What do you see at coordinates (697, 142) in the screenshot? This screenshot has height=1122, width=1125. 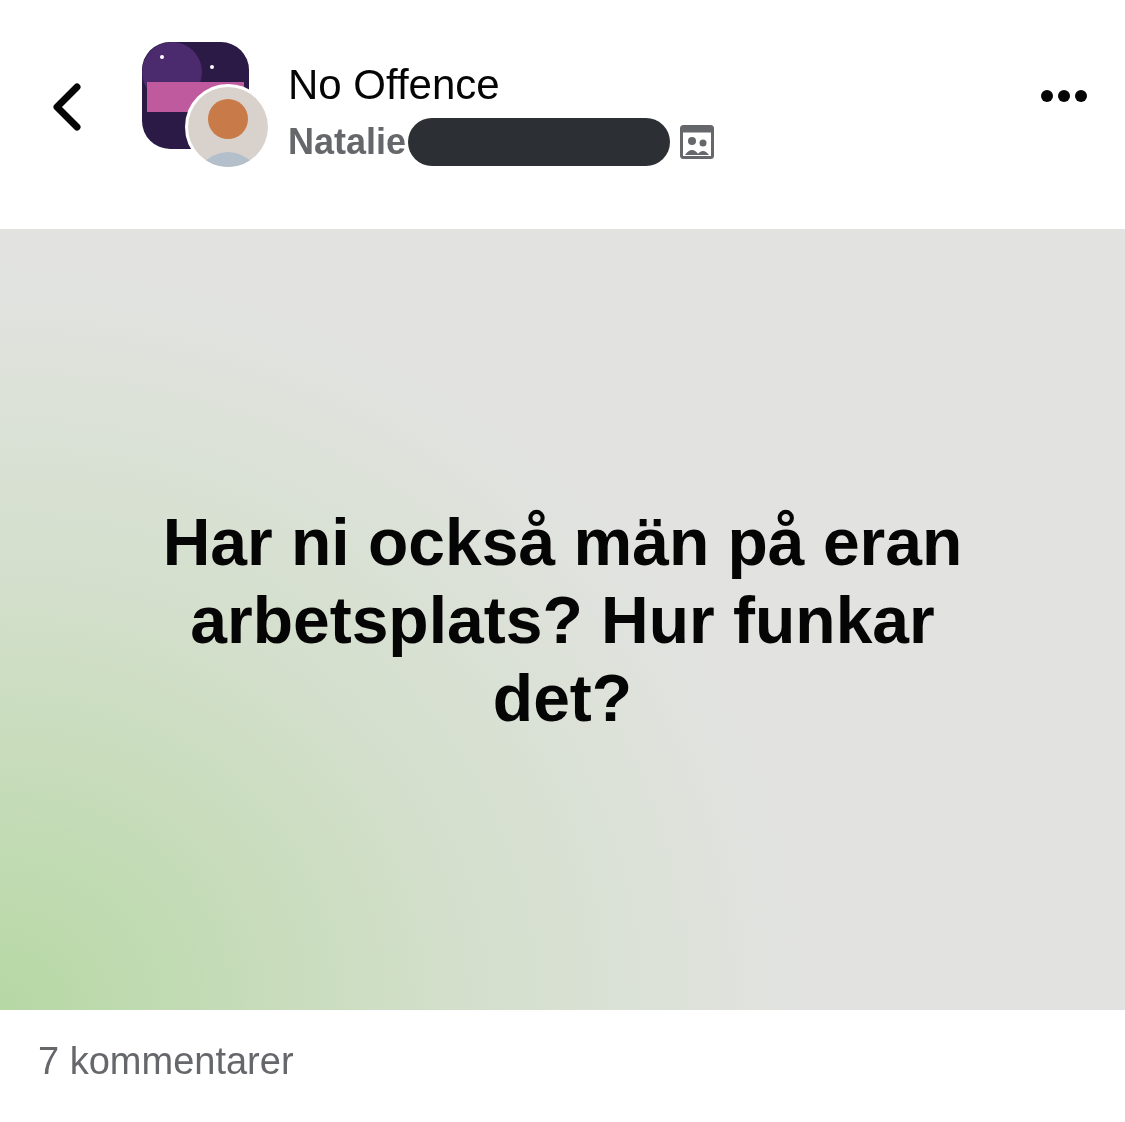 I see `group-members-icon` at bounding box center [697, 142].